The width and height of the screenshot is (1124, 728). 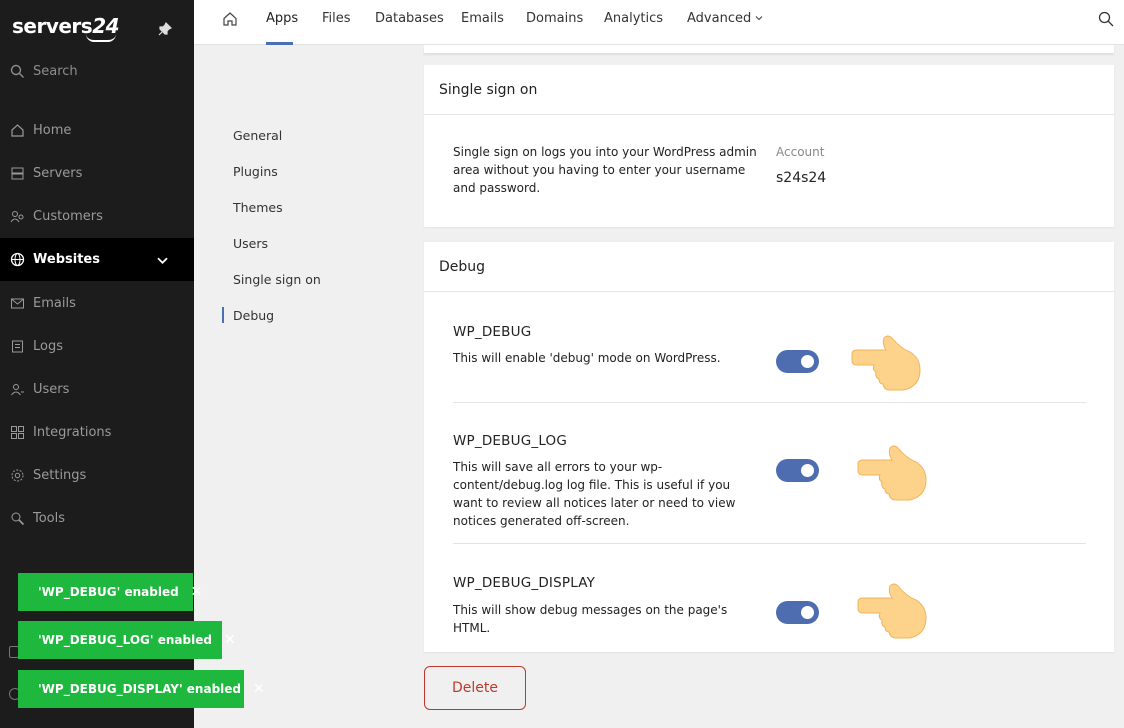 What do you see at coordinates (769, 90) in the screenshot?
I see `sso-card-title: Single sign on` at bounding box center [769, 90].